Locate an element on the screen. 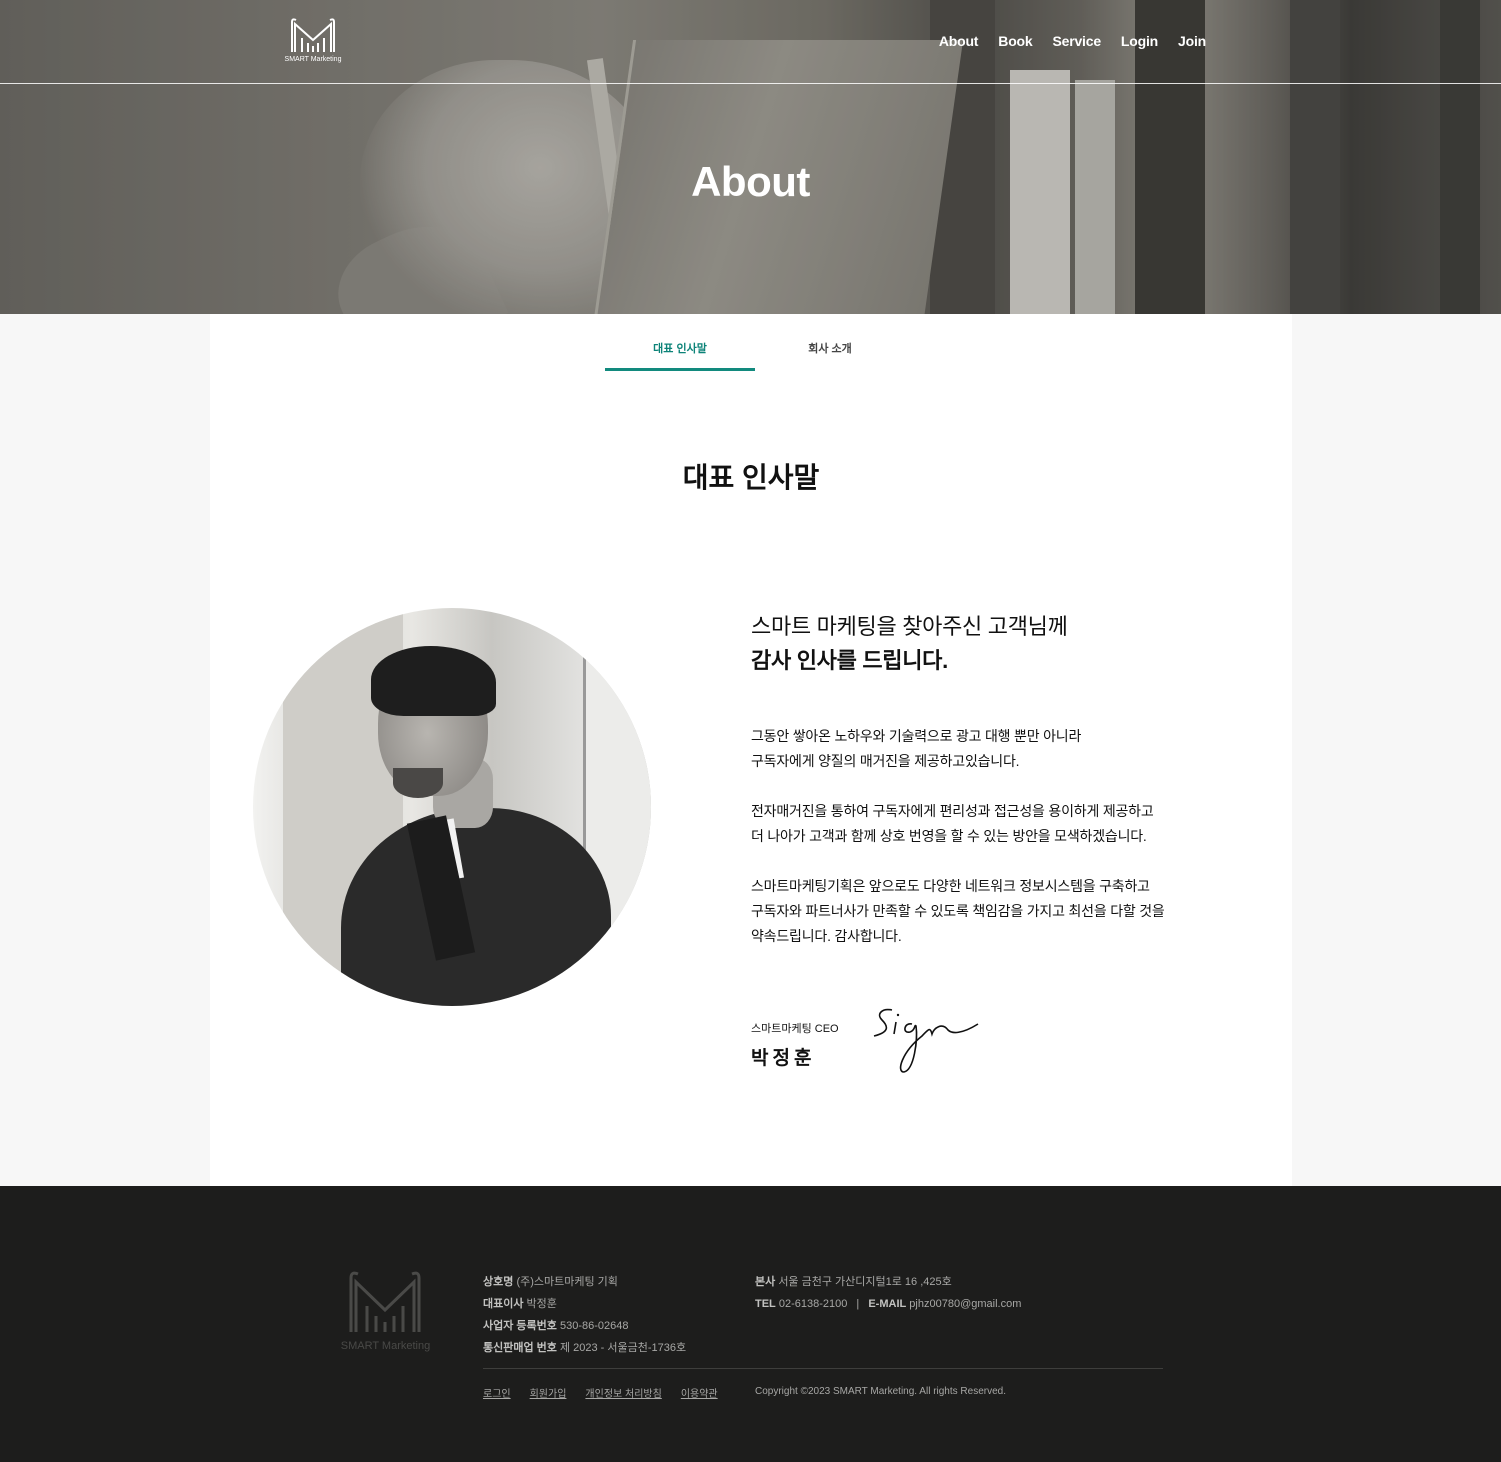  footer-link-terms: 이용약관 is located at coordinates (699, 1392).